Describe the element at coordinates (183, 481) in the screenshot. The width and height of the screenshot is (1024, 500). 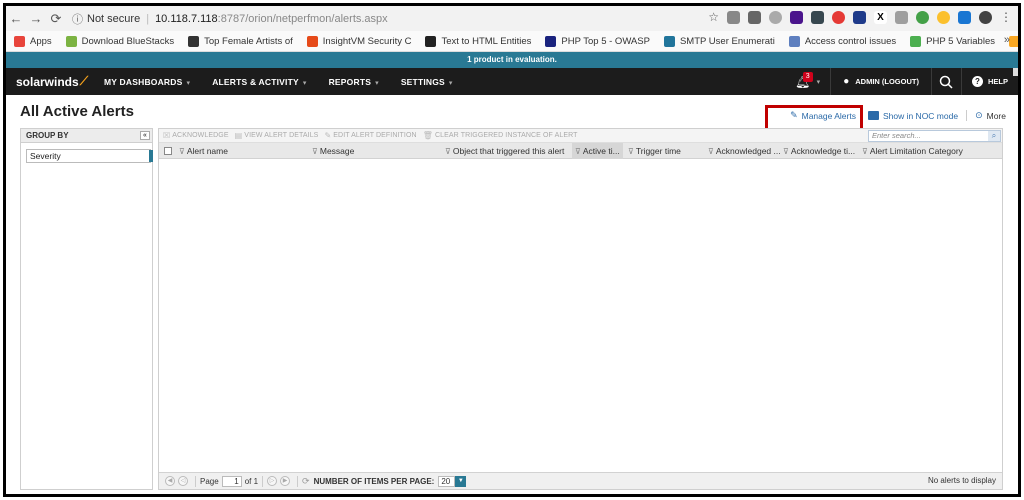
I see `prev-page-button: ◁` at that location.